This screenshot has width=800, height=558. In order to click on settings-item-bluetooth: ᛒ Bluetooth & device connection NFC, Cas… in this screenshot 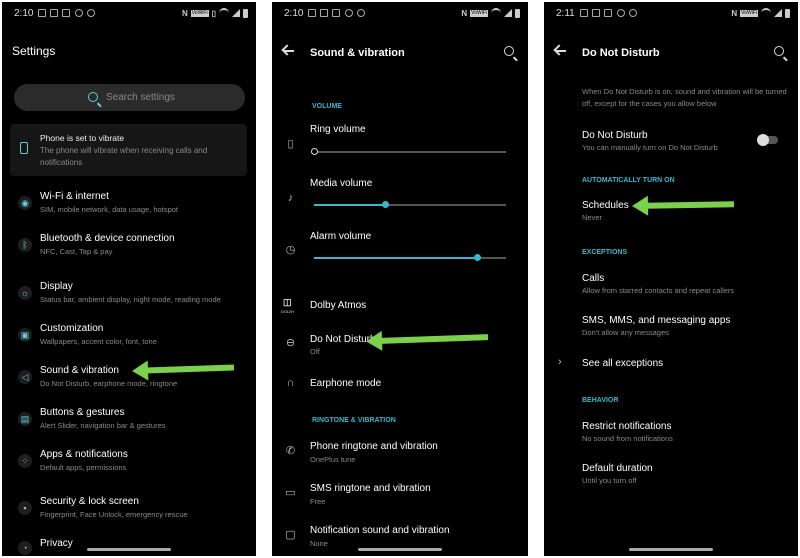, I will do `click(129, 250)`.